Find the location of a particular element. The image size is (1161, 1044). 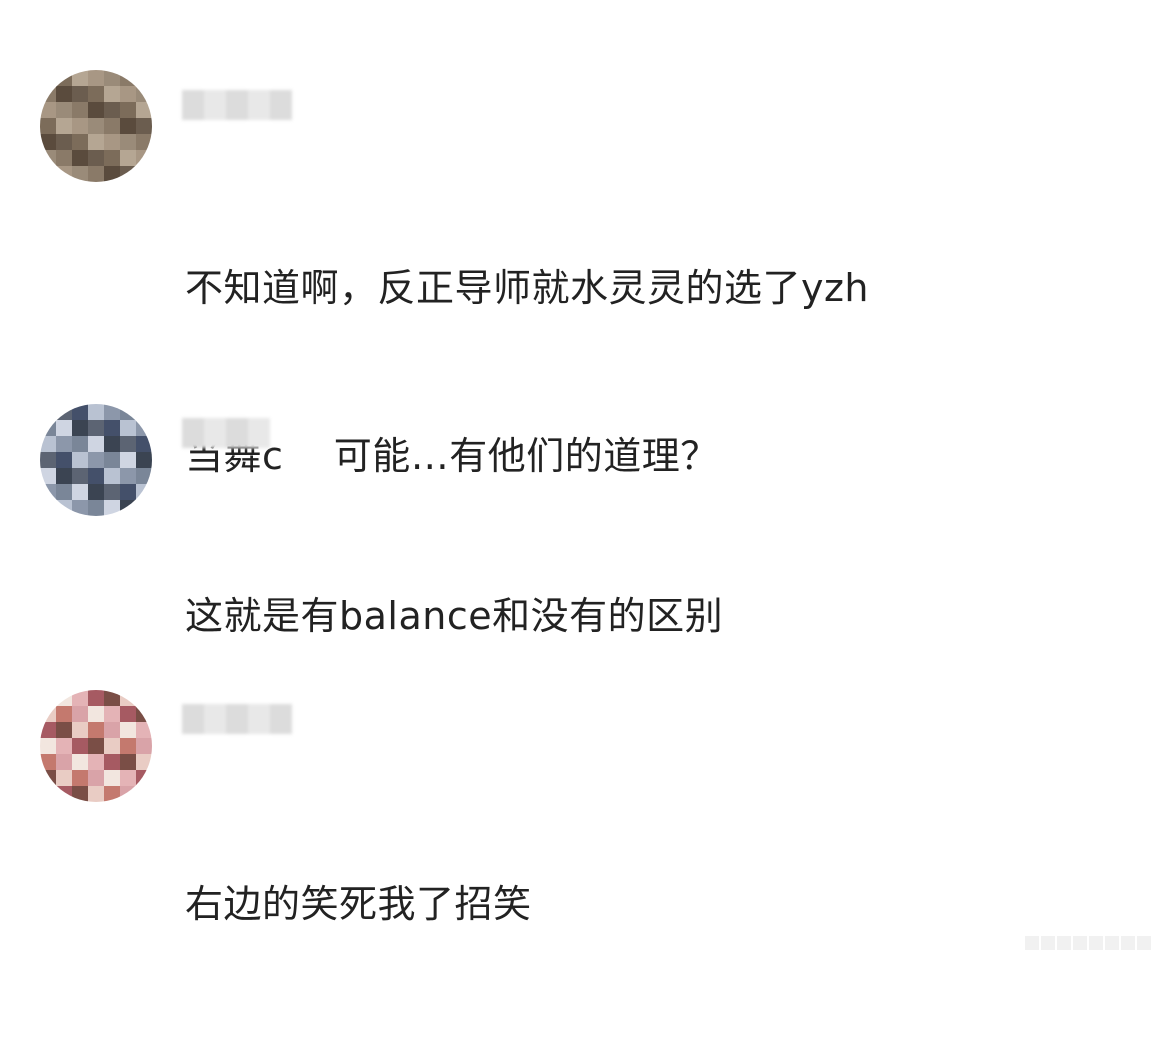

comment-line: 这就是有balance和没有的区别 is located at coordinates (454, 616).